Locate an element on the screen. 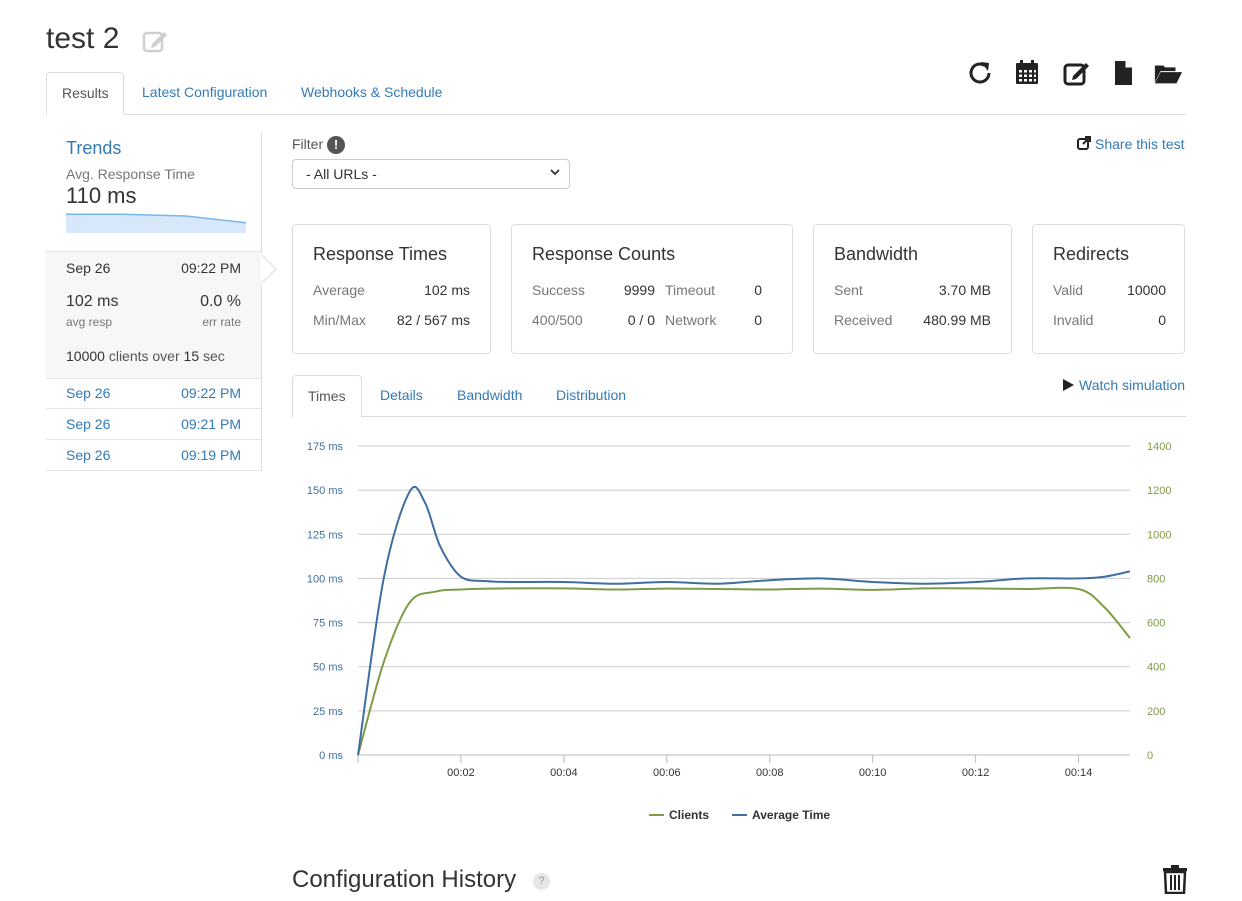 The width and height of the screenshot is (1242, 901). tab-results: Results is located at coordinates (85, 93).